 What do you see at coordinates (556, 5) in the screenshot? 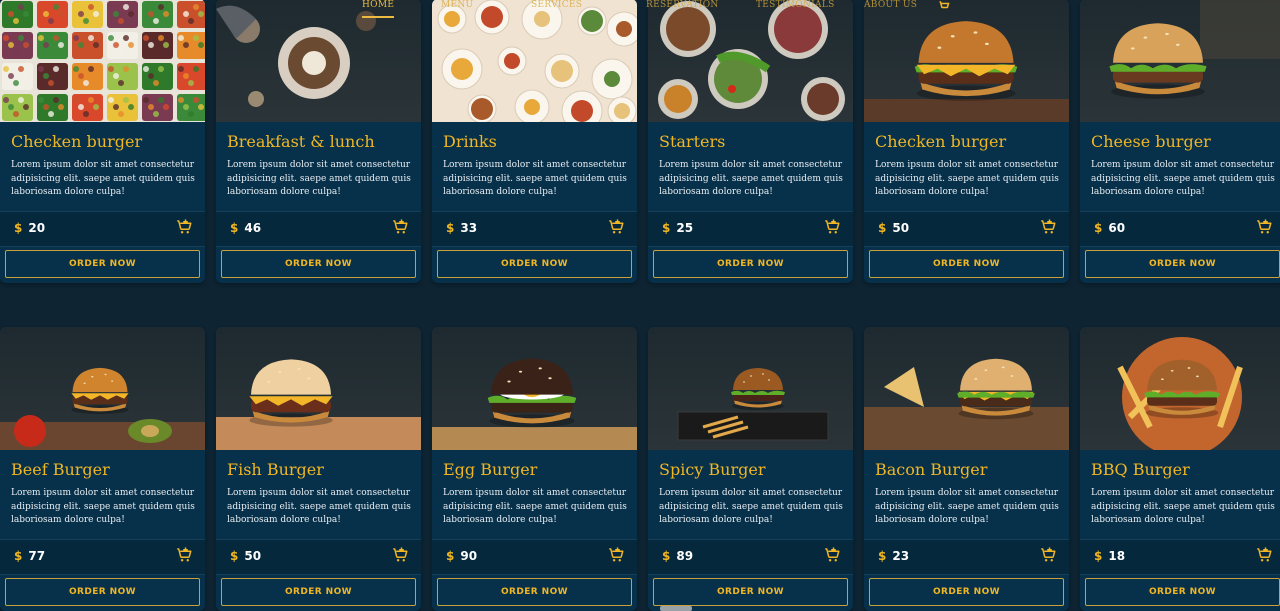
I see `nav-item-services: SERVICES` at bounding box center [556, 5].